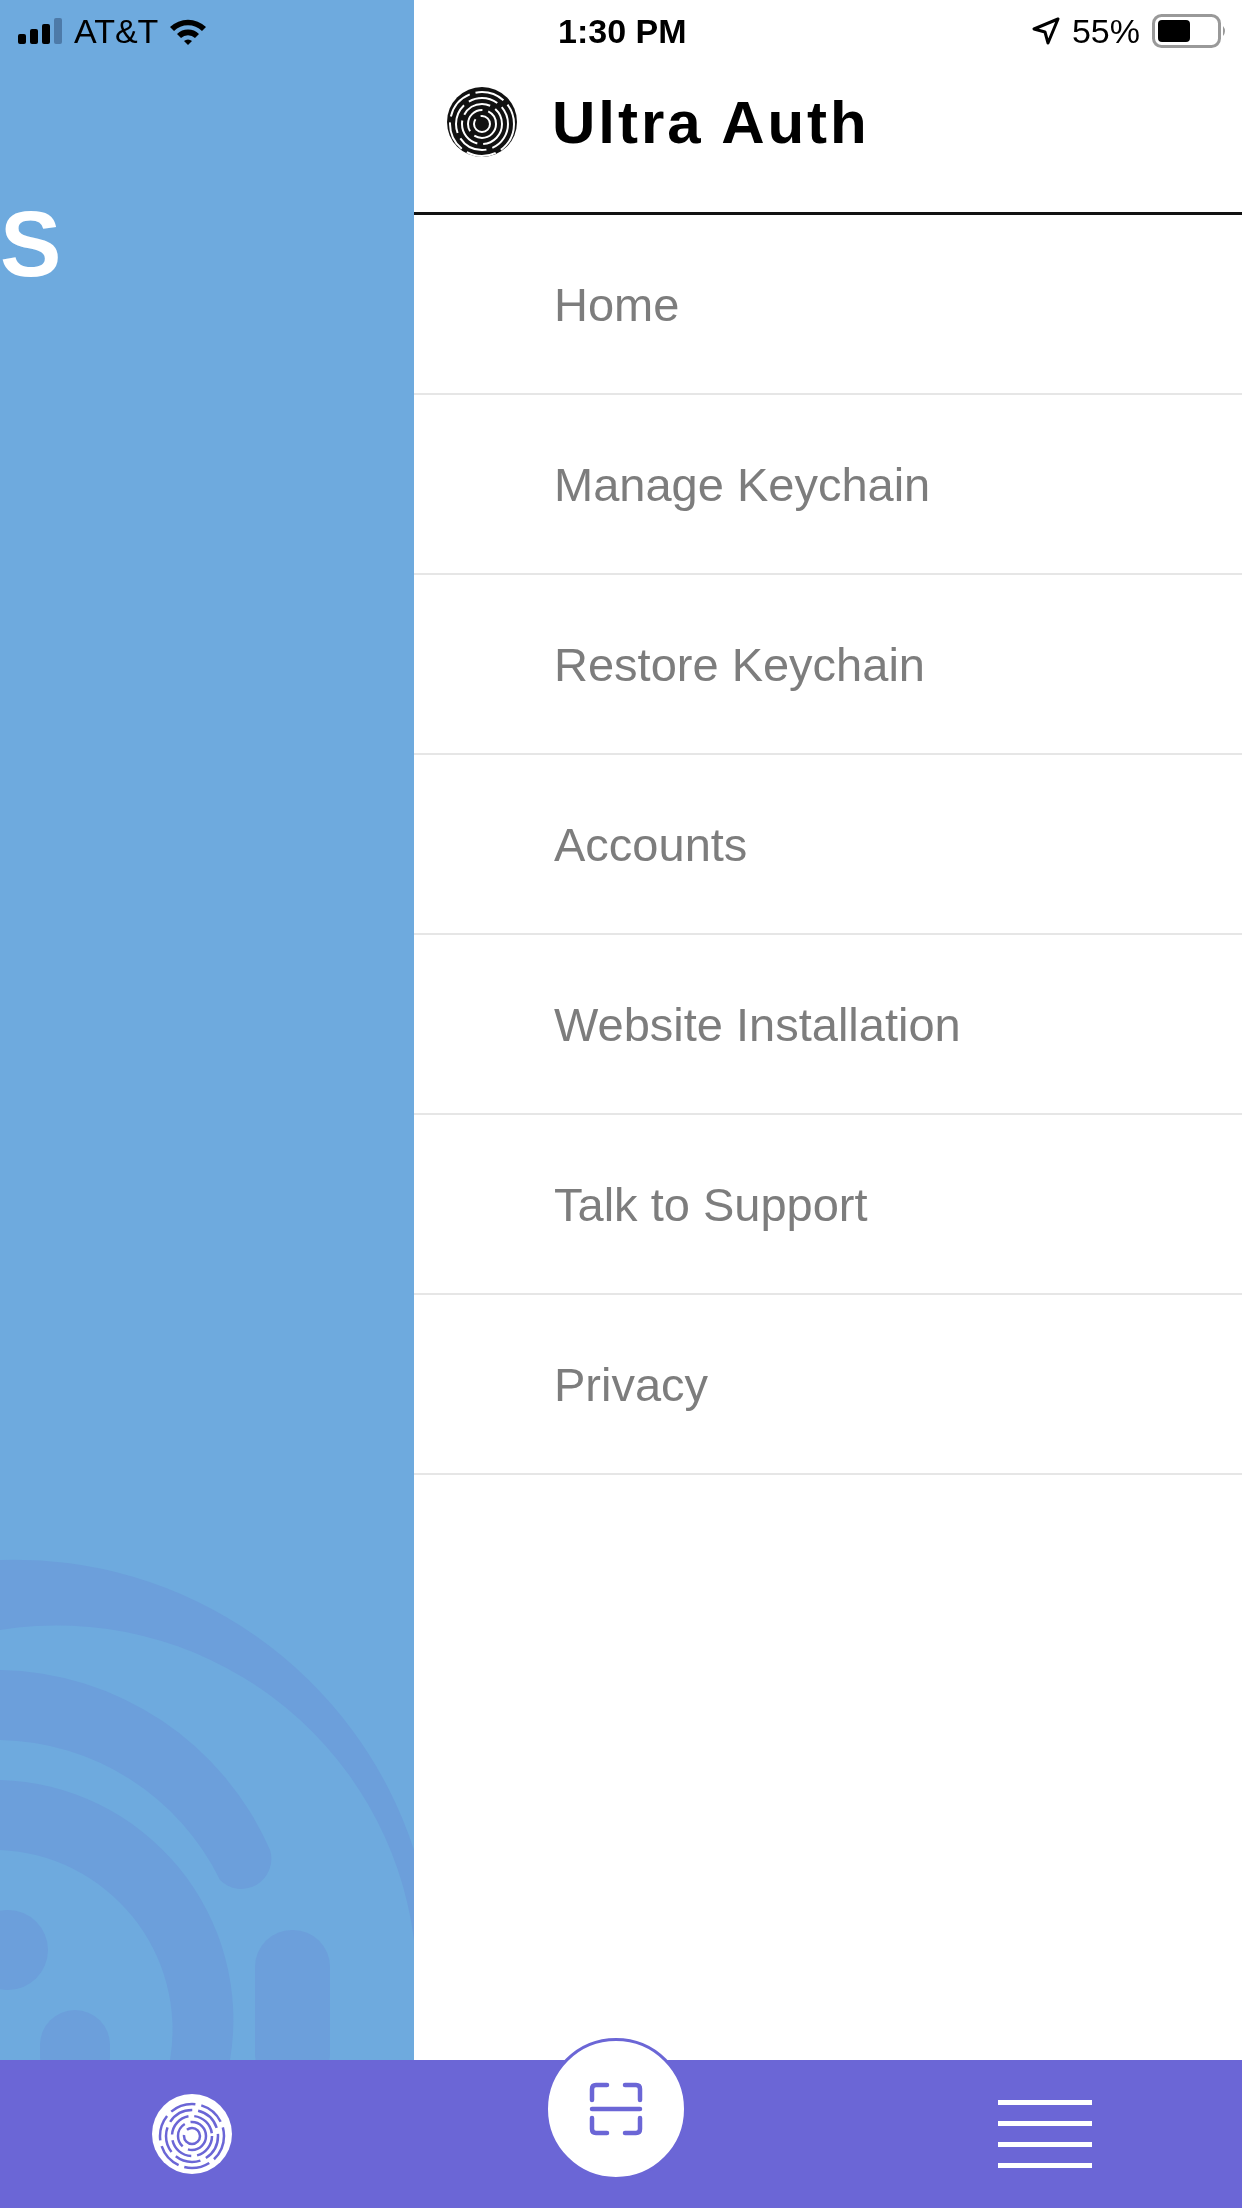 This screenshot has width=1242, height=2208. What do you see at coordinates (1045, 31) in the screenshot?
I see `location-arrow-icon` at bounding box center [1045, 31].